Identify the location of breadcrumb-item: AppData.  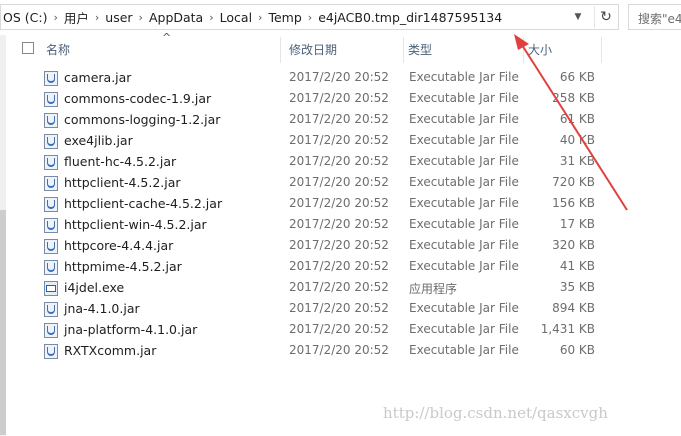
(176, 17).